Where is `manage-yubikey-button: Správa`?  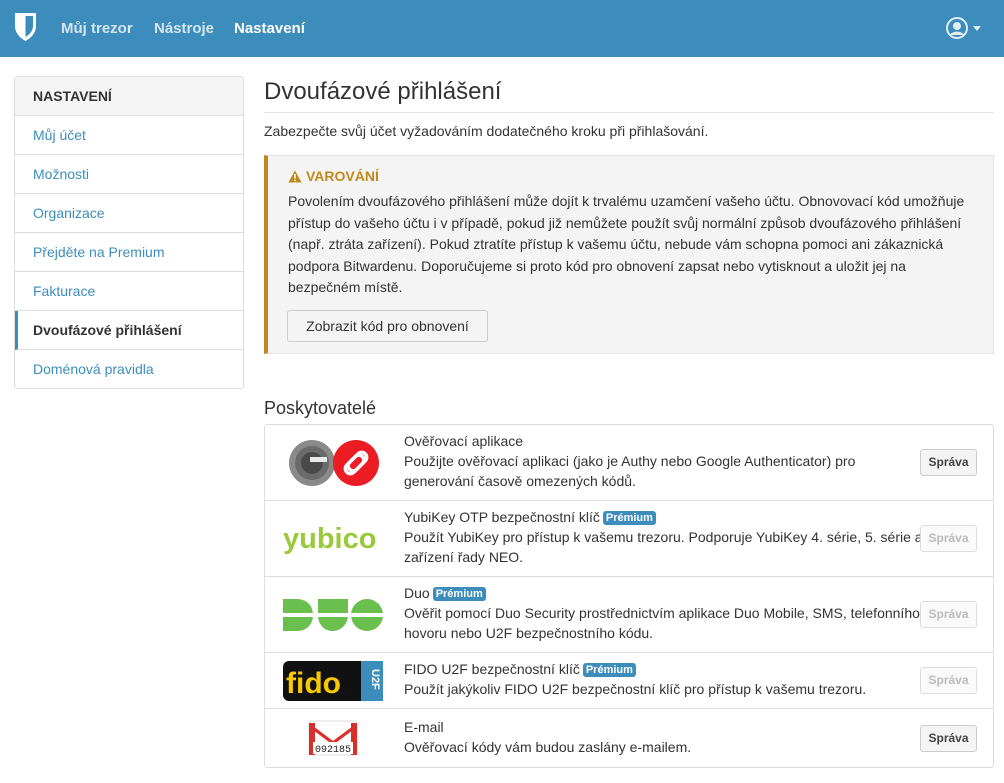
manage-yubikey-button: Správa is located at coordinates (948, 538).